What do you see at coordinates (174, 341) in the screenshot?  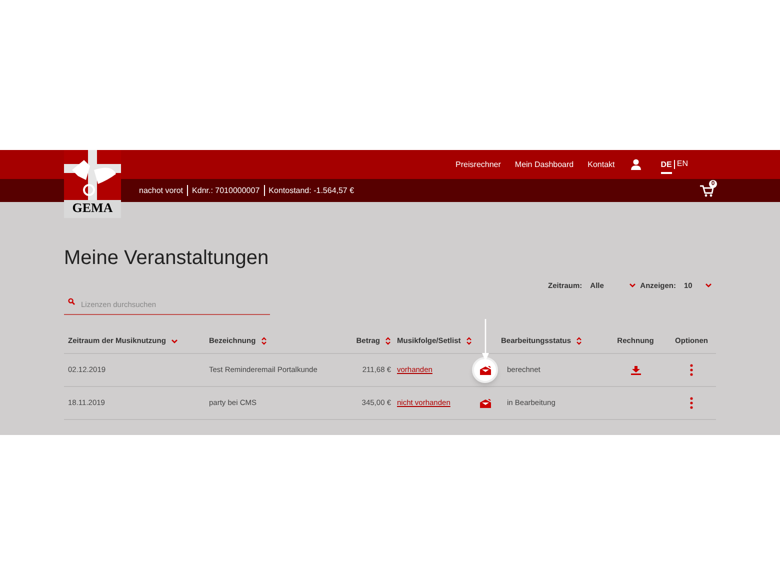 I see `sort-down-icon` at bounding box center [174, 341].